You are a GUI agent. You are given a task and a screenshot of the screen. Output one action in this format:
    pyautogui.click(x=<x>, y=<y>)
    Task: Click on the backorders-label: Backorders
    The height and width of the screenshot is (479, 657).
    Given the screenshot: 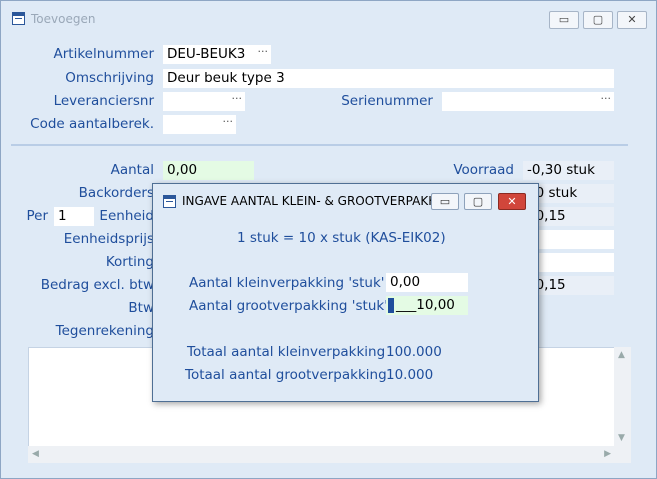 What is the action you would take?
    pyautogui.click(x=116, y=193)
    